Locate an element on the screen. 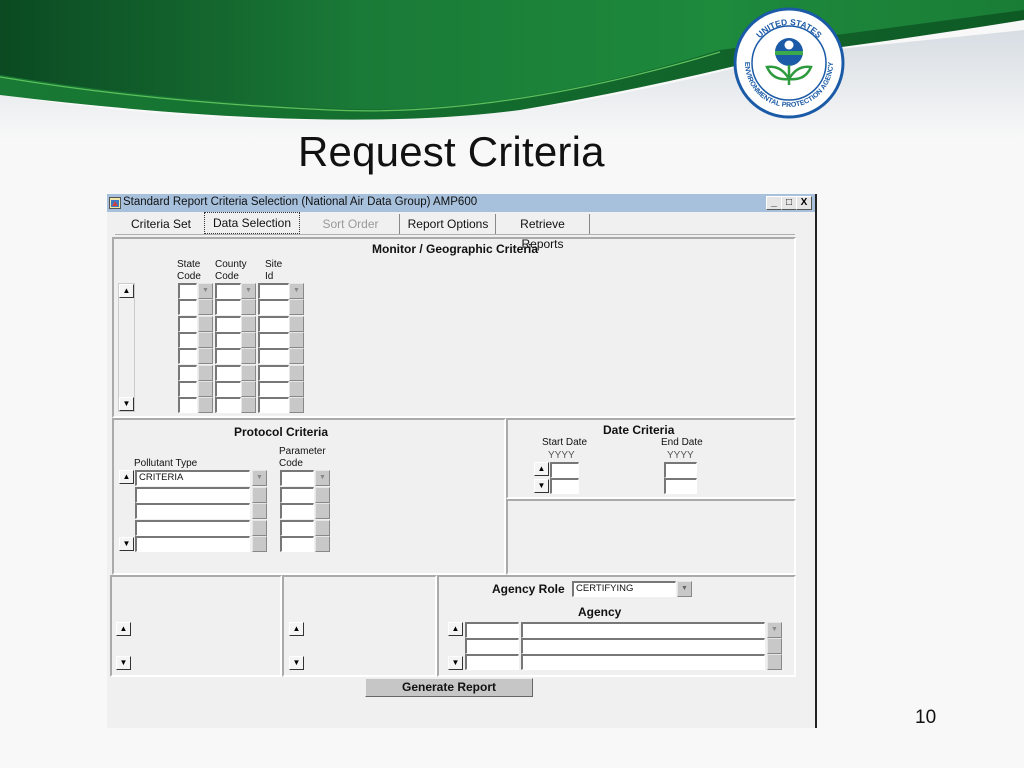  agency-dropdown is located at coordinates (774, 662).